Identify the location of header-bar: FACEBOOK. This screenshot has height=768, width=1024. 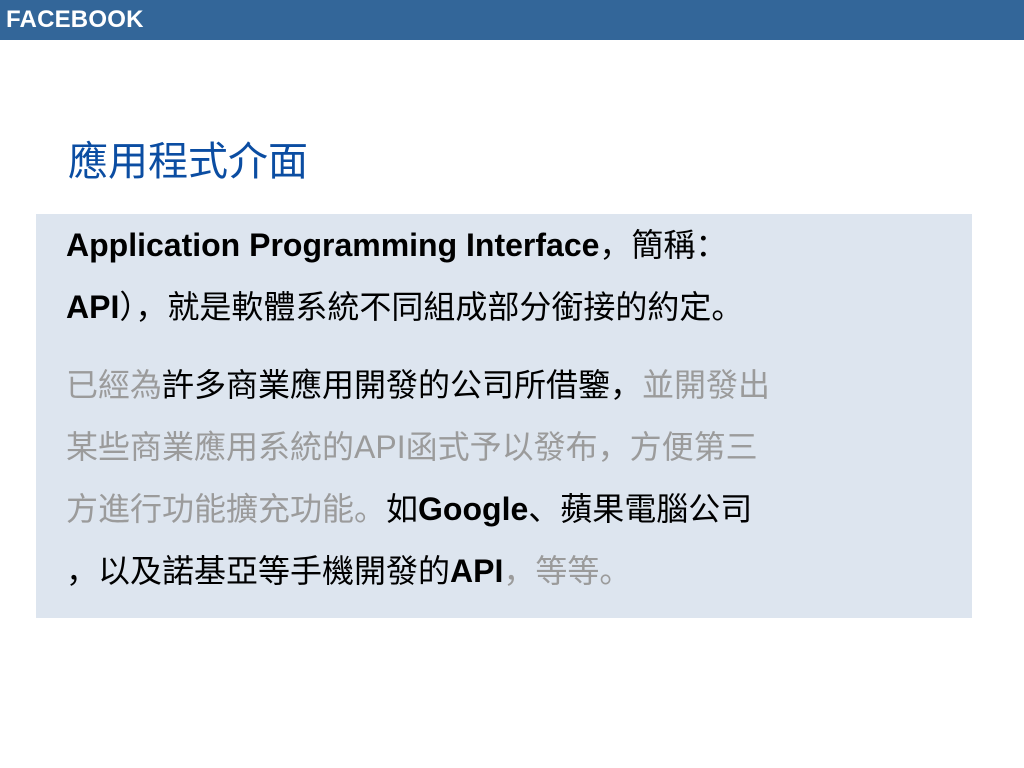
(512, 20).